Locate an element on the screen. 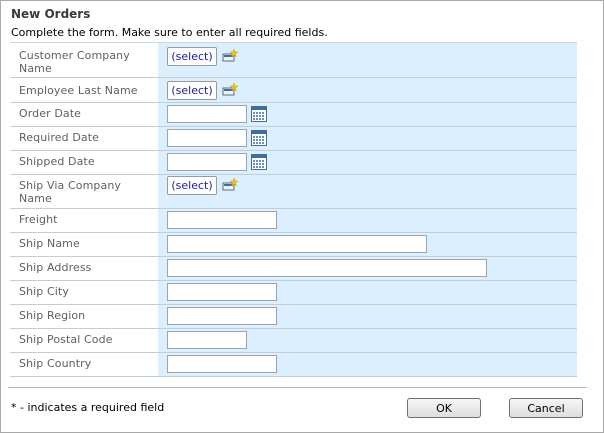 This screenshot has width=604, height=433. label-freight: Freight is located at coordinates (38, 219).